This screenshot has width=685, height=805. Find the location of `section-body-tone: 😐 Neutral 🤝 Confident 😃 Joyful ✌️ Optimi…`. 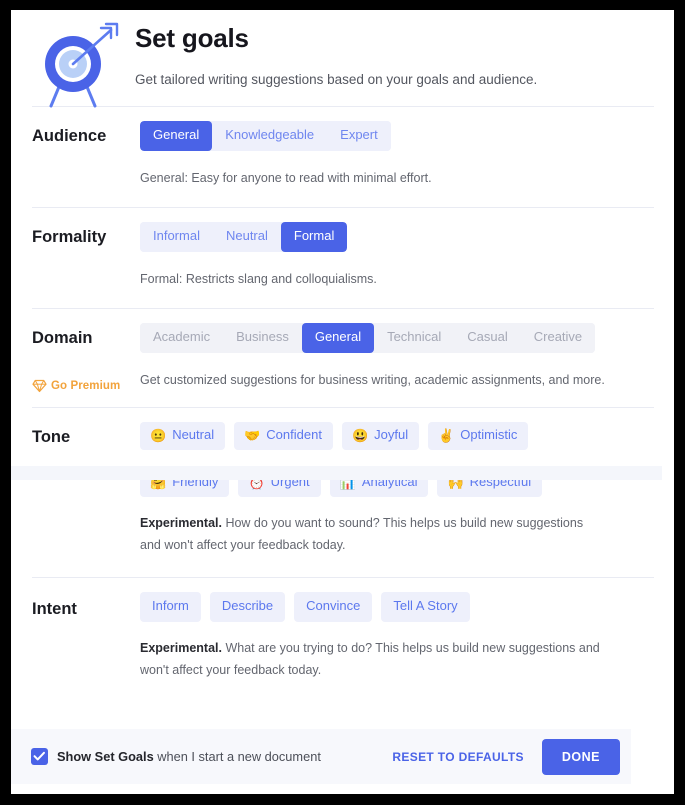

section-body-tone: 😐 Neutral 🤝 Confident 😃 Joyful ✌️ Optimi… is located at coordinates (397, 490).